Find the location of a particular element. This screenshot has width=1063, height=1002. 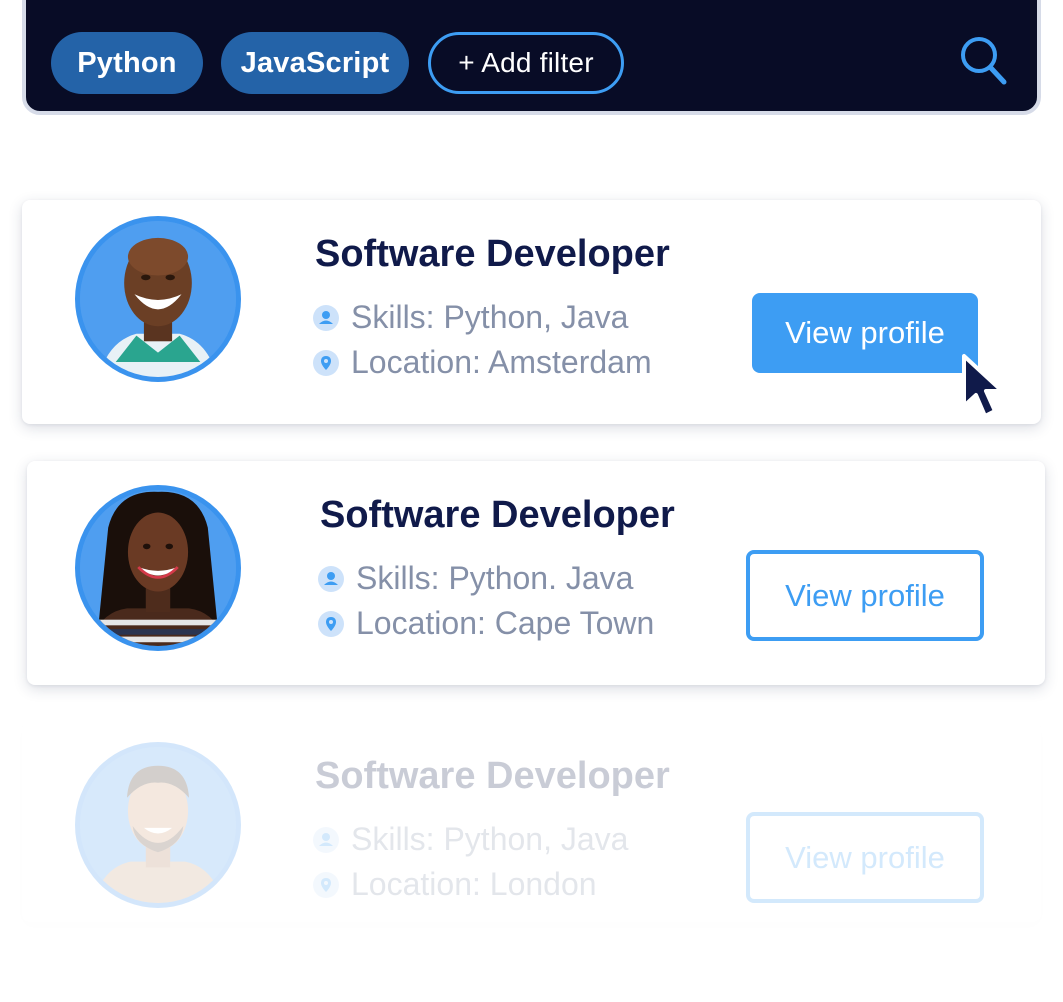

location-text: Location: London is located at coordinates (474, 884).